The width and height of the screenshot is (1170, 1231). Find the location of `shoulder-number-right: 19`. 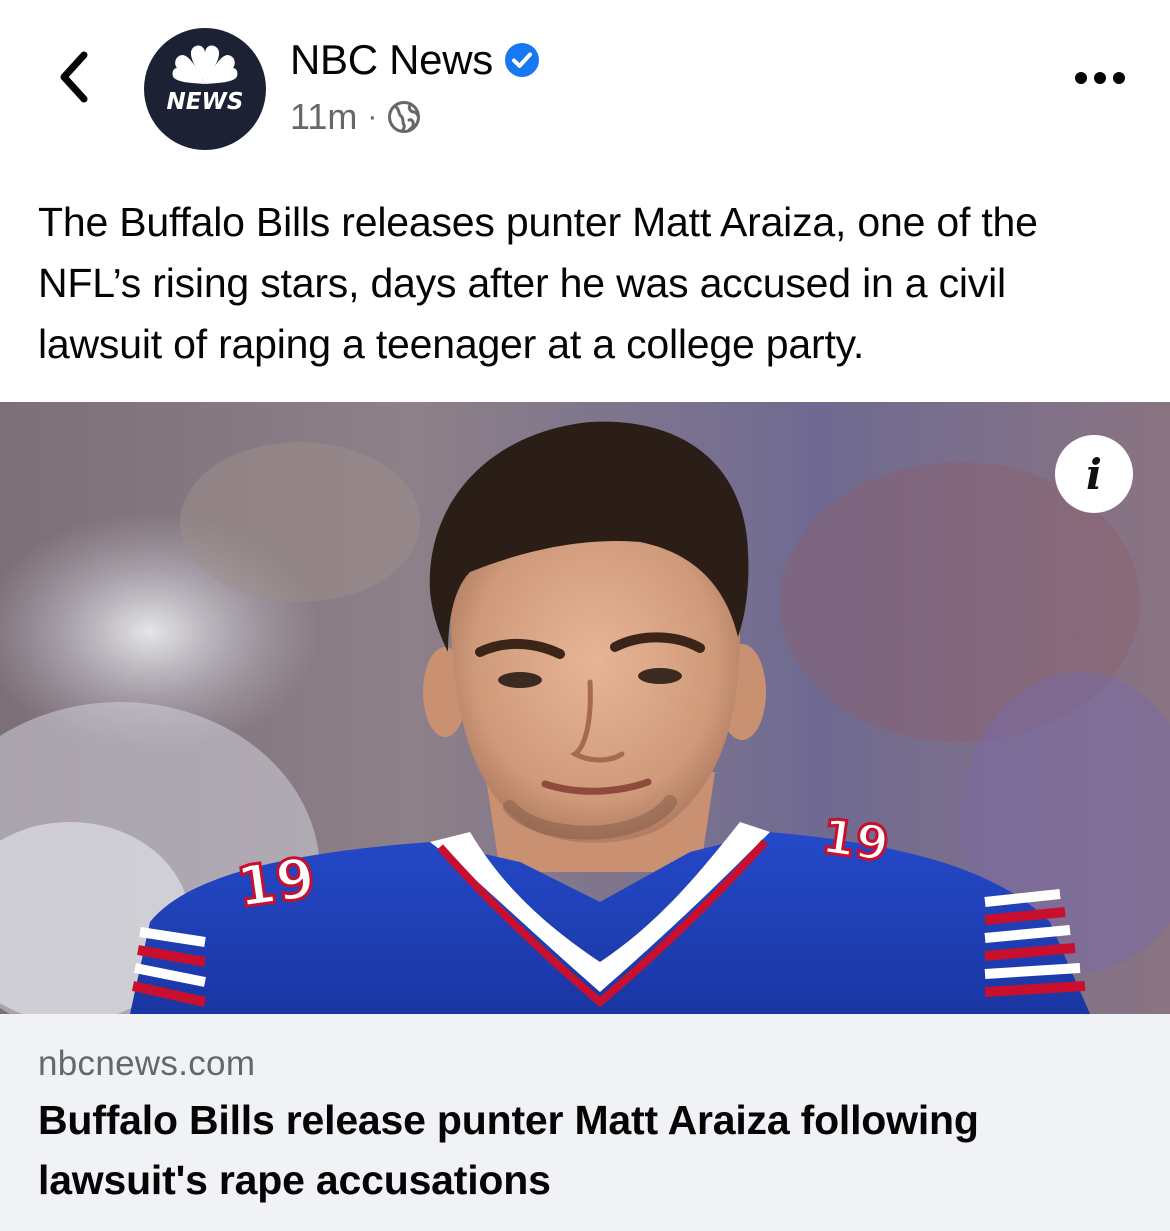

shoulder-number-right: 19 is located at coordinates (855, 840).